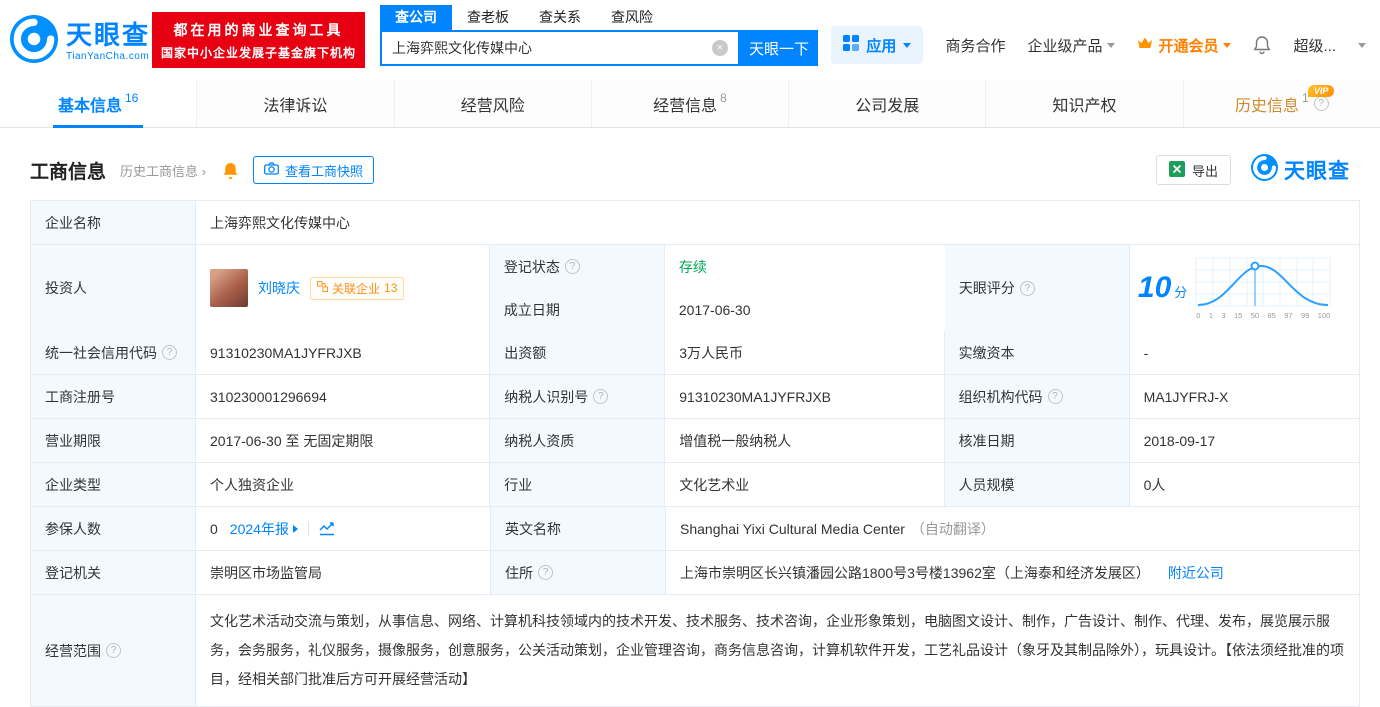 The image size is (1380, 707). I want to click on label-text: 统一社会信用代码, so click(101, 352).